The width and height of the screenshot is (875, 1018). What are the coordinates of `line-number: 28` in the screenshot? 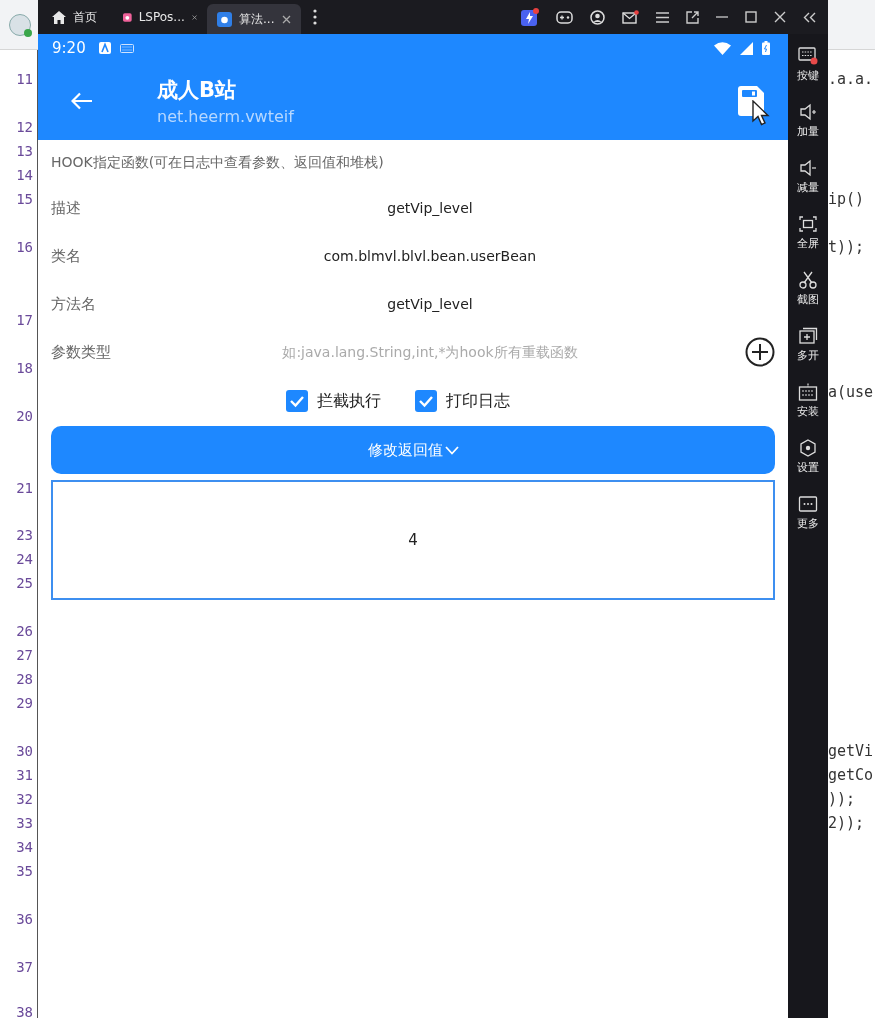 It's located at (24, 679).